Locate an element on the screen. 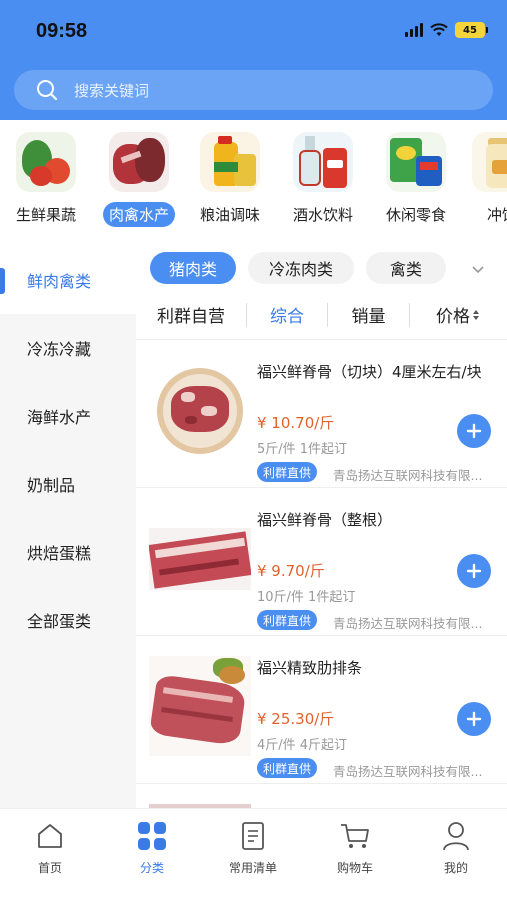 Image resolution: width=507 pixels, height=900 pixels. drinks-icon is located at coordinates (323, 162).